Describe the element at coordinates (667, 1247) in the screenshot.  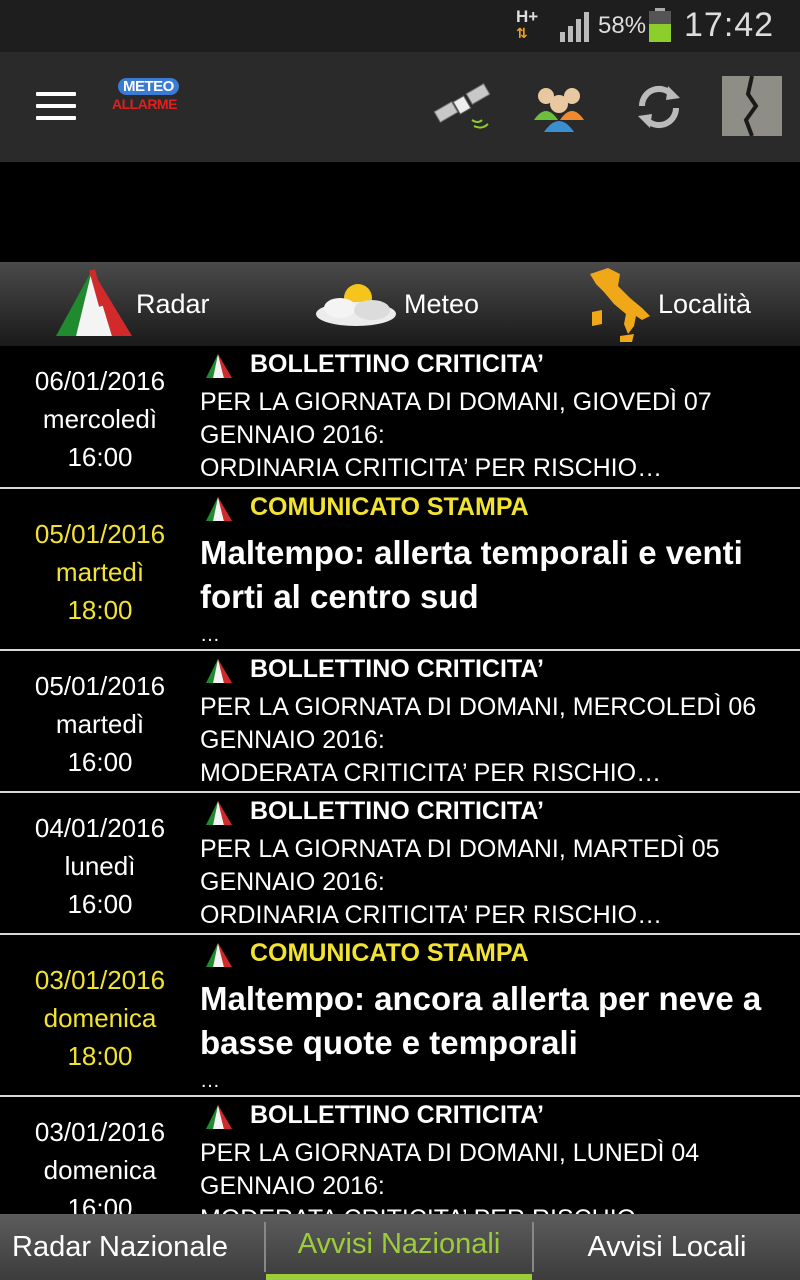
I see `tab-avvisi-locali: Avvisi Locali` at that location.